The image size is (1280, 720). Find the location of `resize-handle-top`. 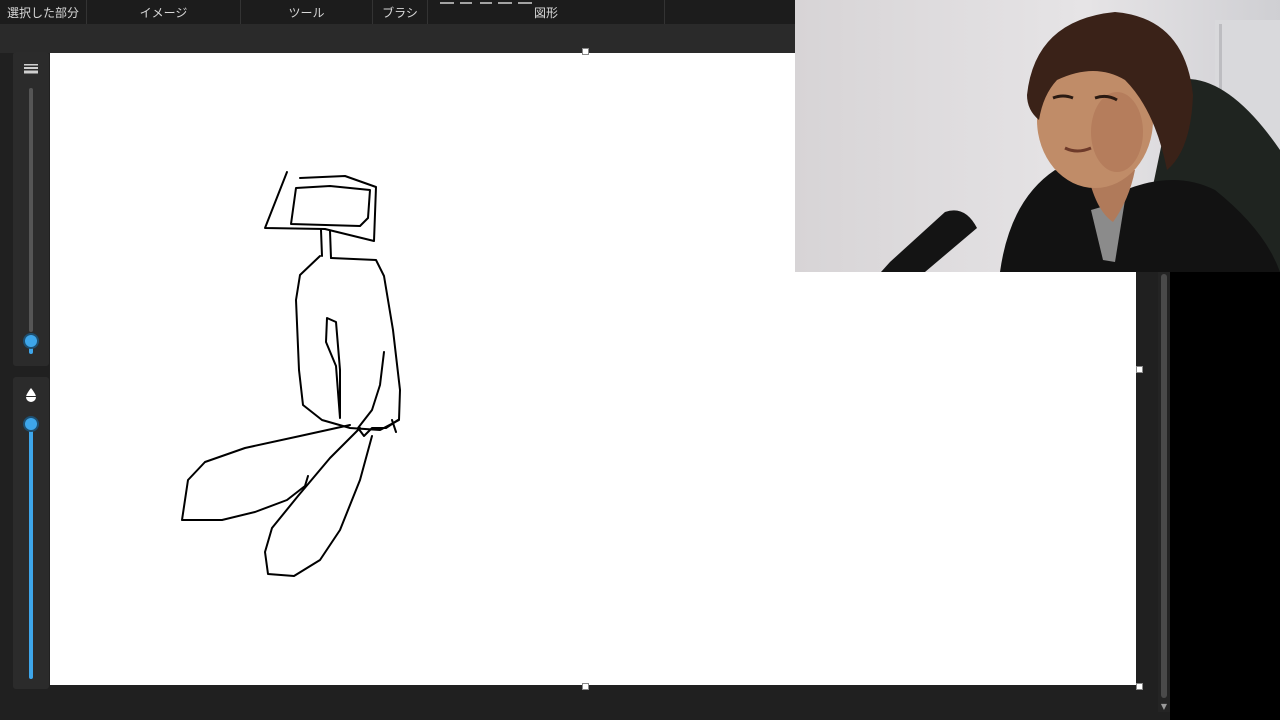

resize-handle-top is located at coordinates (585, 51).